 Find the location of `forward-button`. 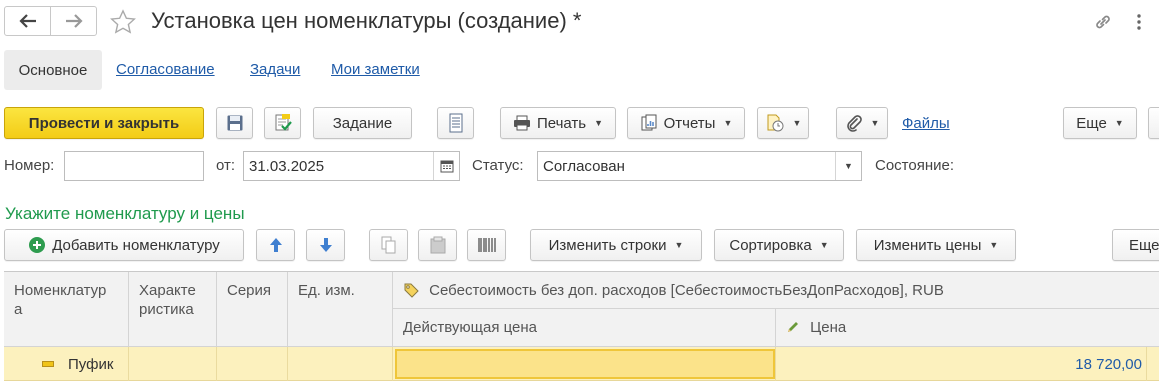

forward-button is located at coordinates (73, 21).